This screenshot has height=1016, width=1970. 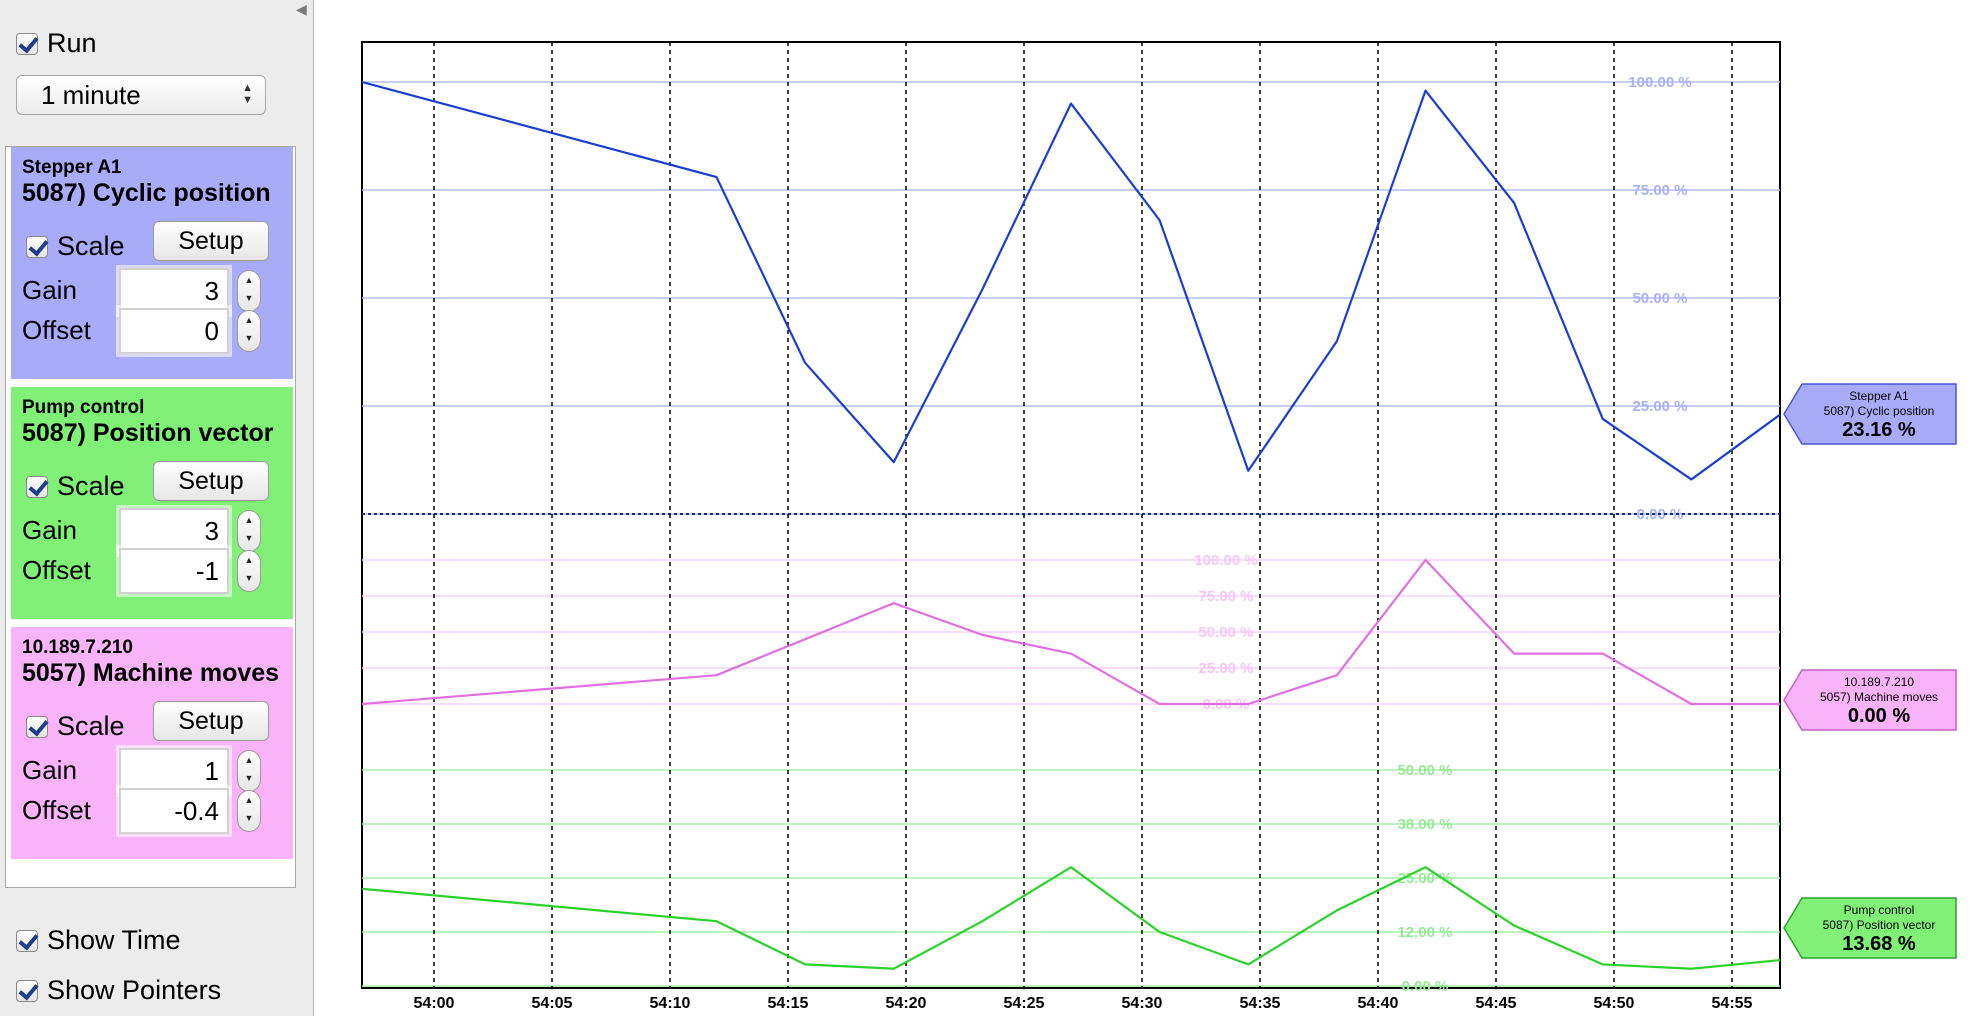 I want to click on time-tick-label: 54:55, so click(x=1732, y=1003).